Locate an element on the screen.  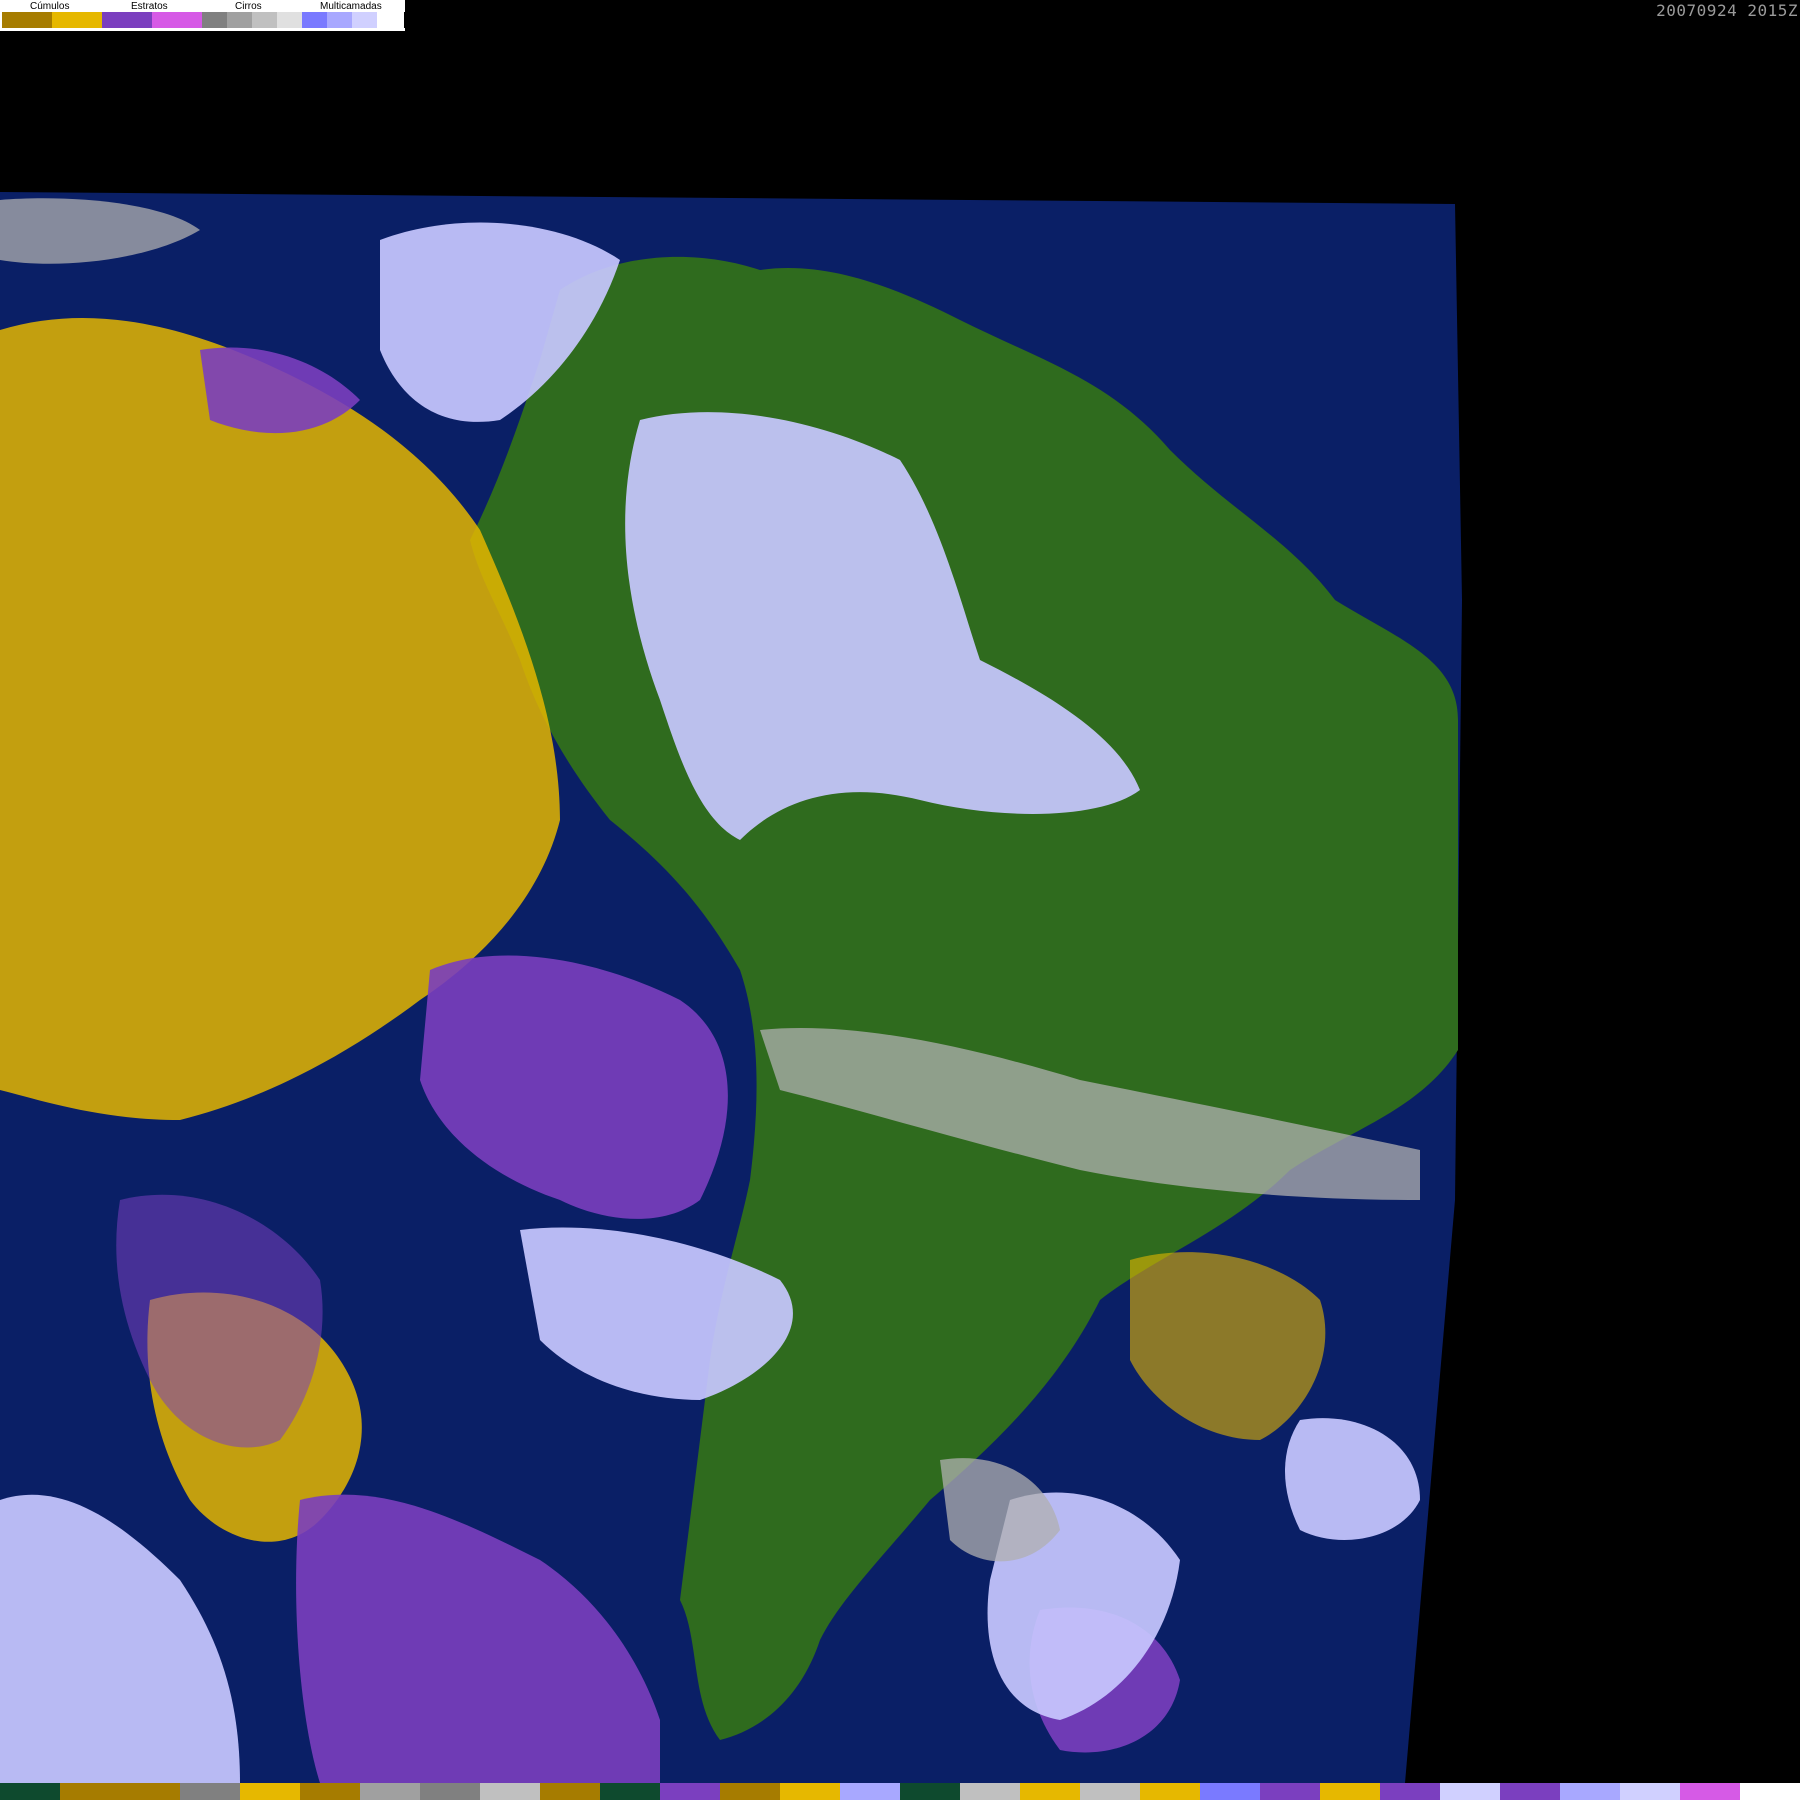
legend-swatches is located at coordinates (203, 20).